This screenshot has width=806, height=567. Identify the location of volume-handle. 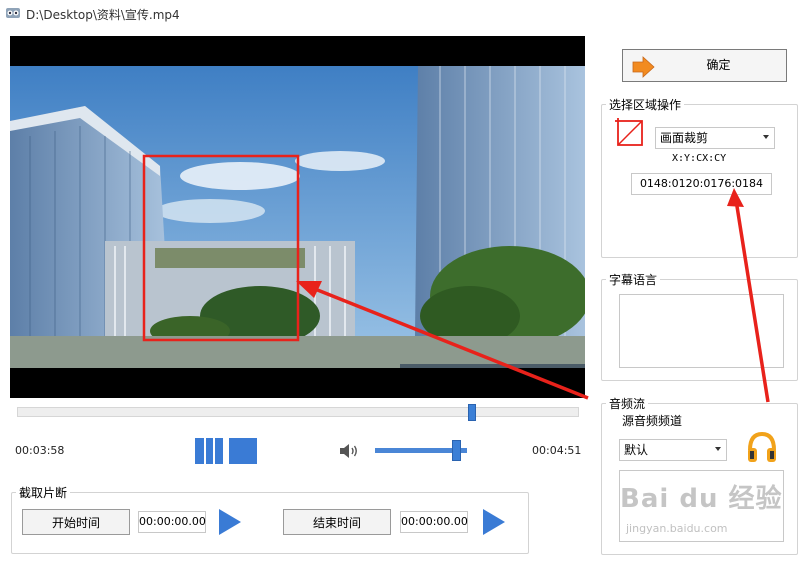
(456, 450).